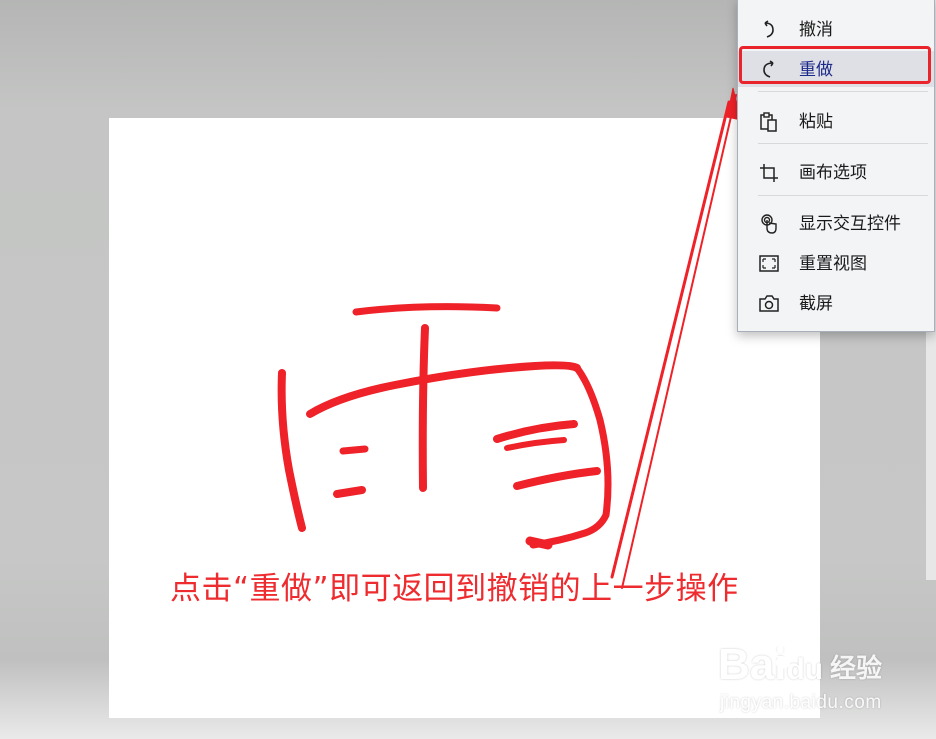  I want to click on menu-item-label: 截屏, so click(816, 304).